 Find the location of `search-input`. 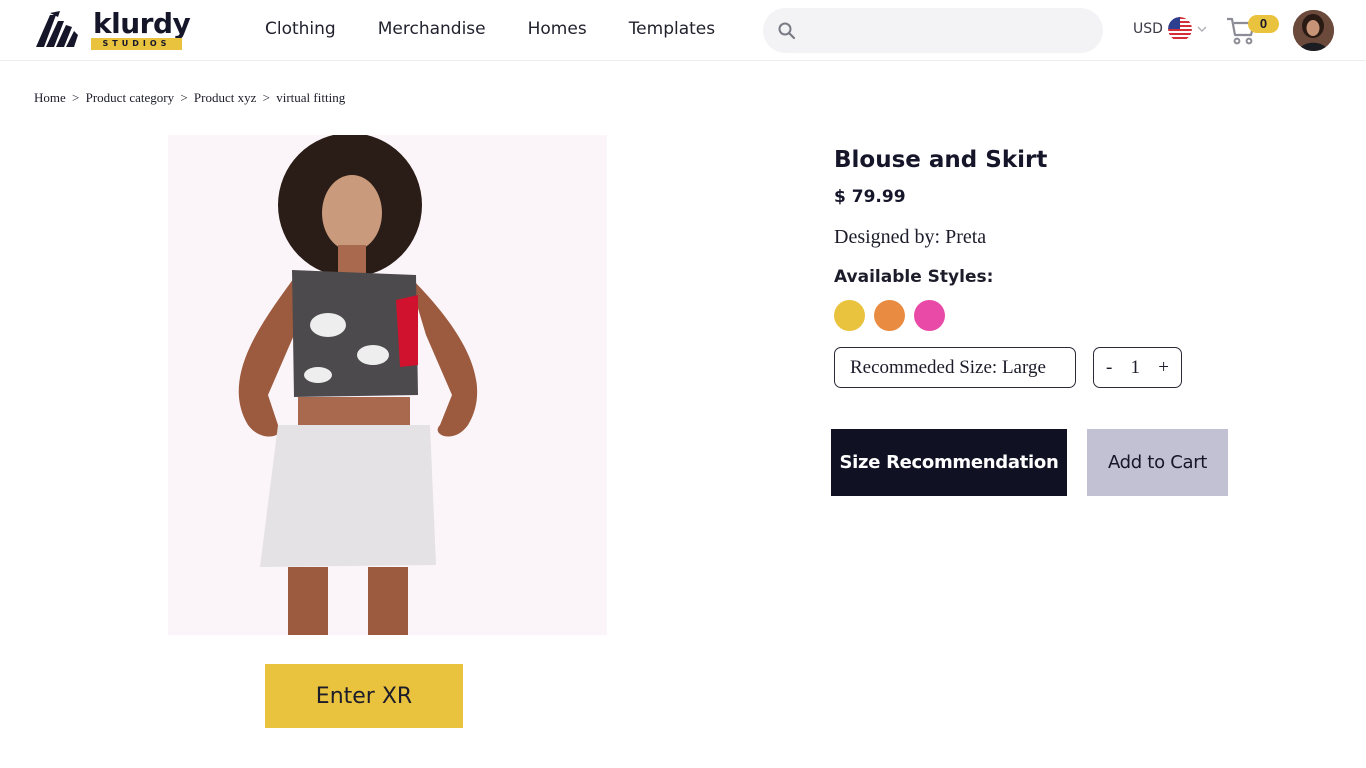

search-input is located at coordinates (949, 30).